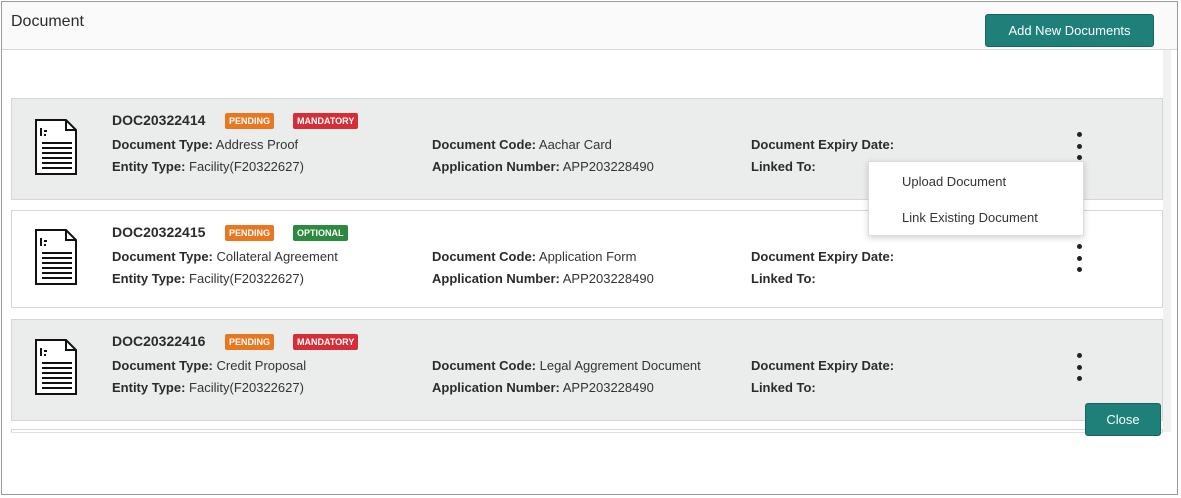 Image resolution: width=1181 pixels, height=498 pixels. Describe the element at coordinates (586, 256) in the screenshot. I see `field-value: Application Form` at that location.